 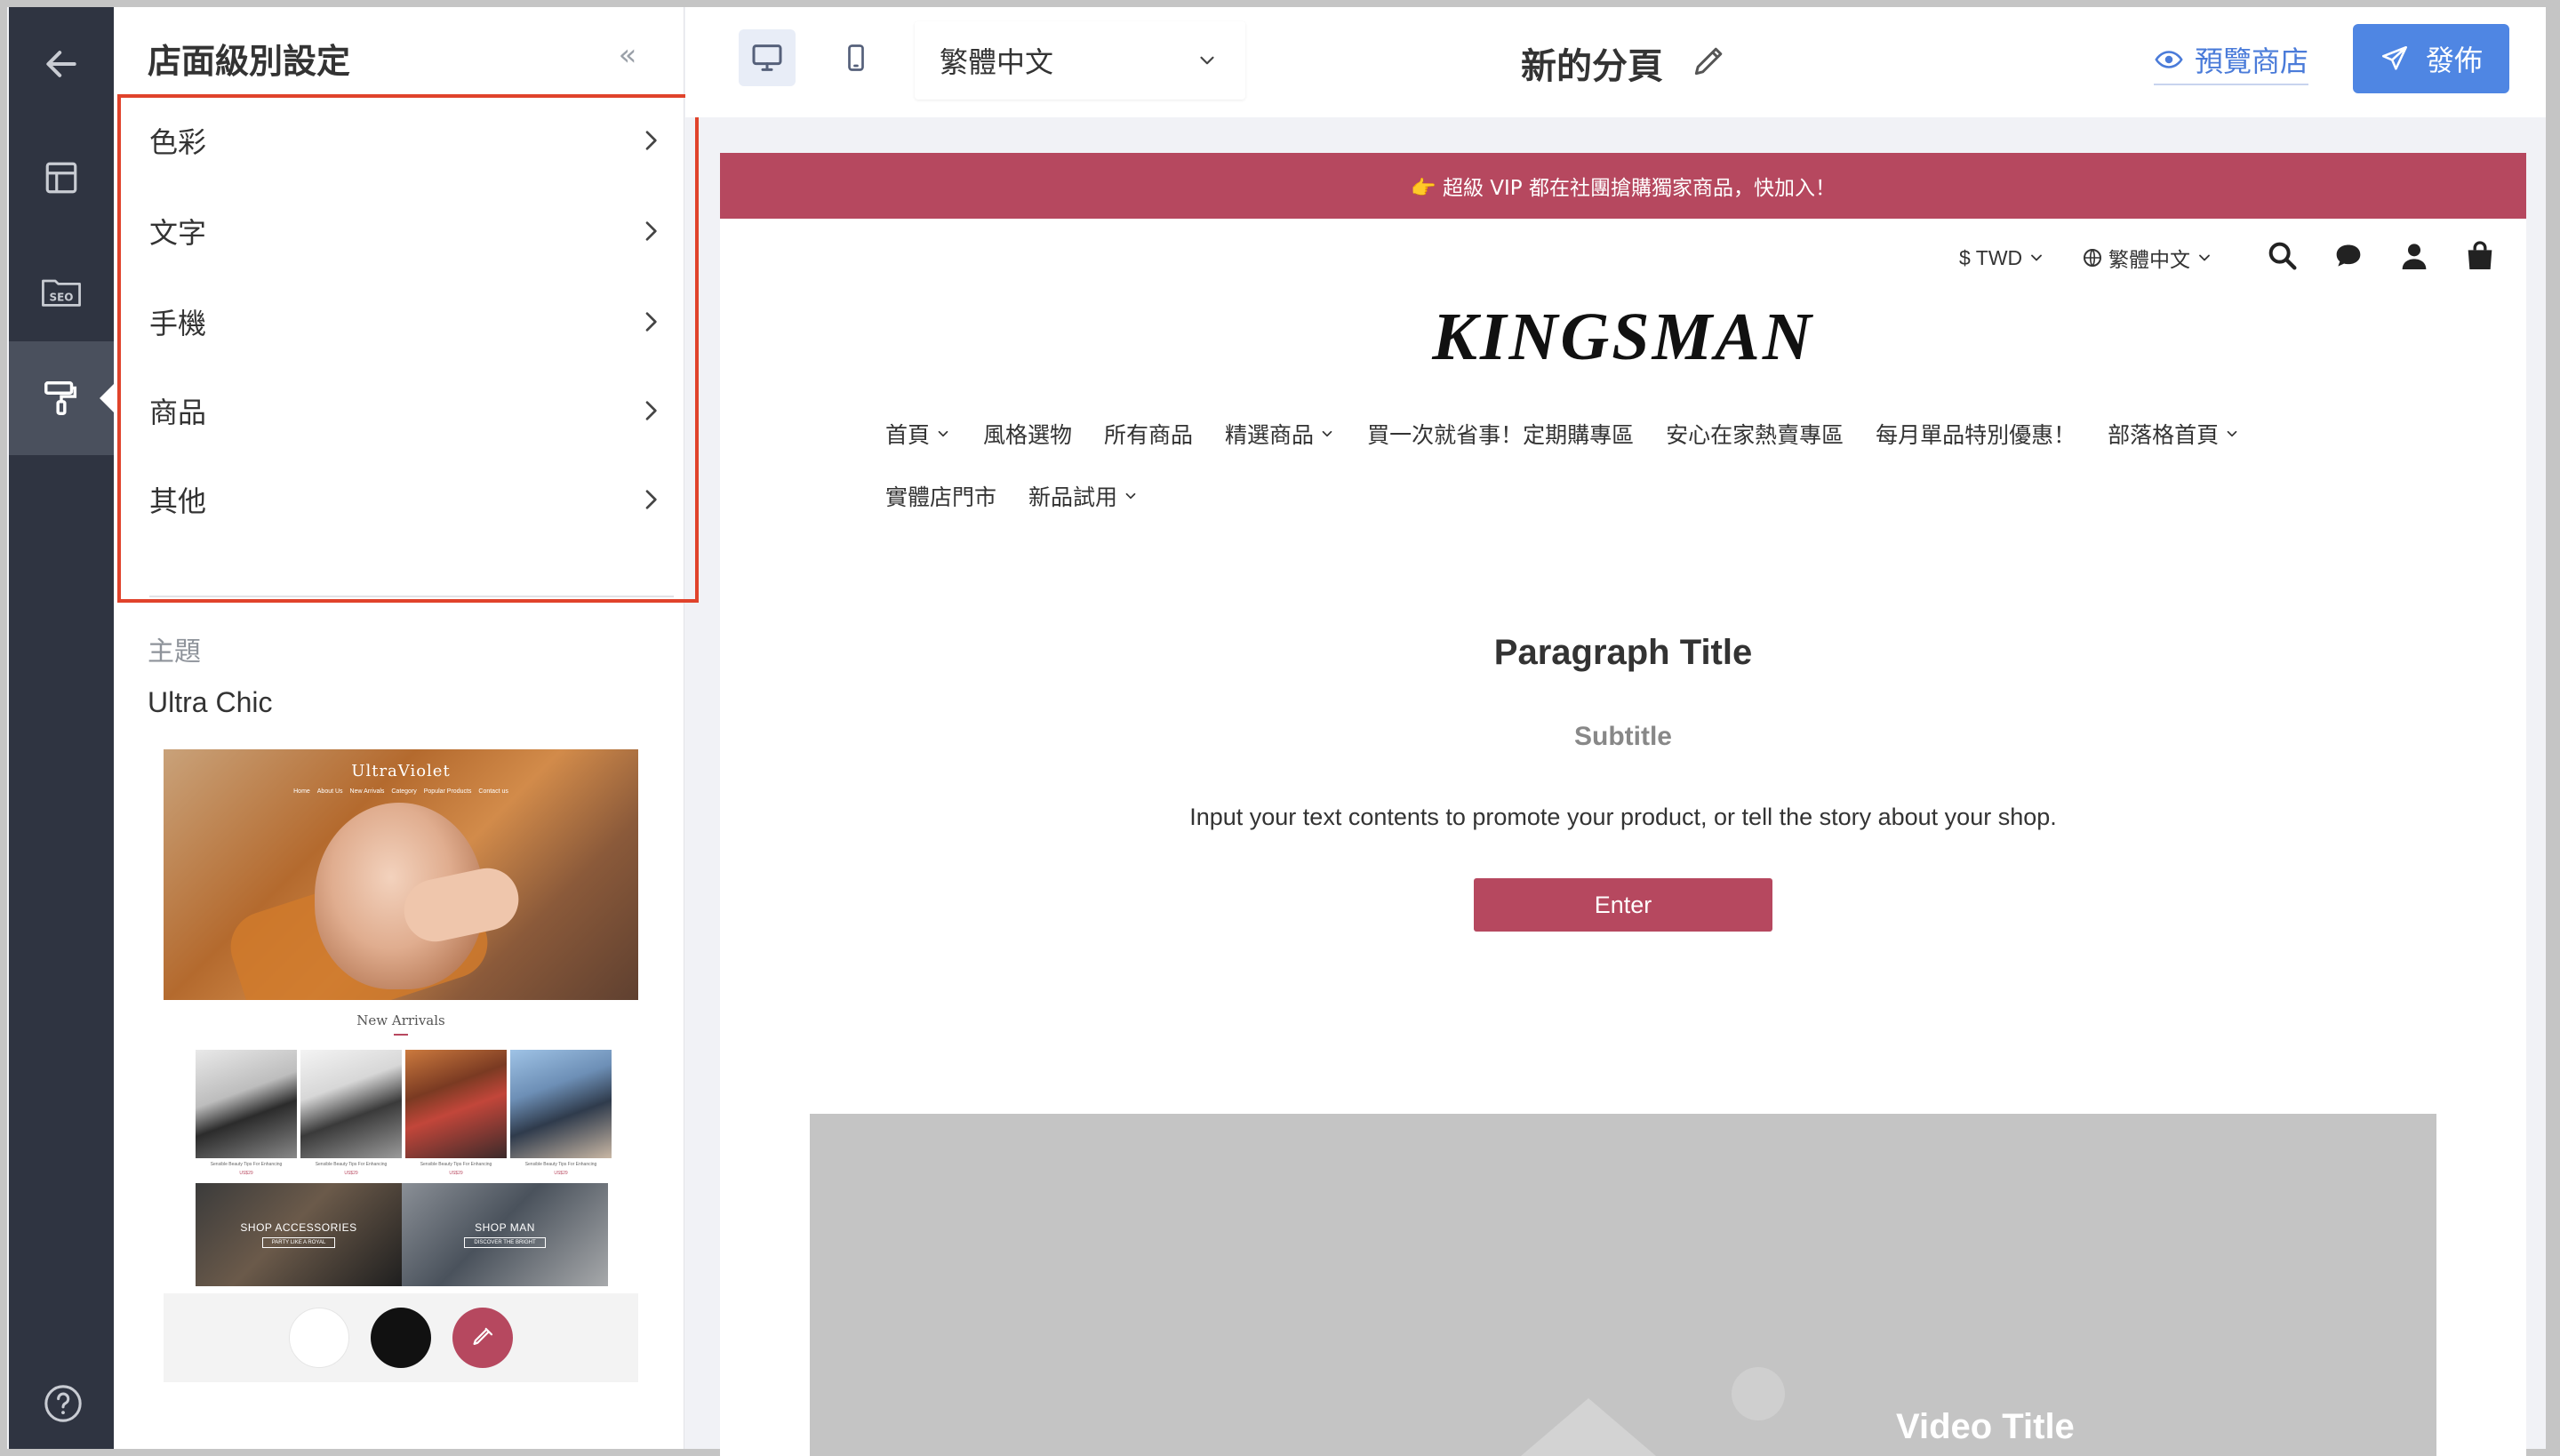 What do you see at coordinates (2174, 434) in the screenshot?
I see `nav-item-blog: 部落格首頁` at bounding box center [2174, 434].